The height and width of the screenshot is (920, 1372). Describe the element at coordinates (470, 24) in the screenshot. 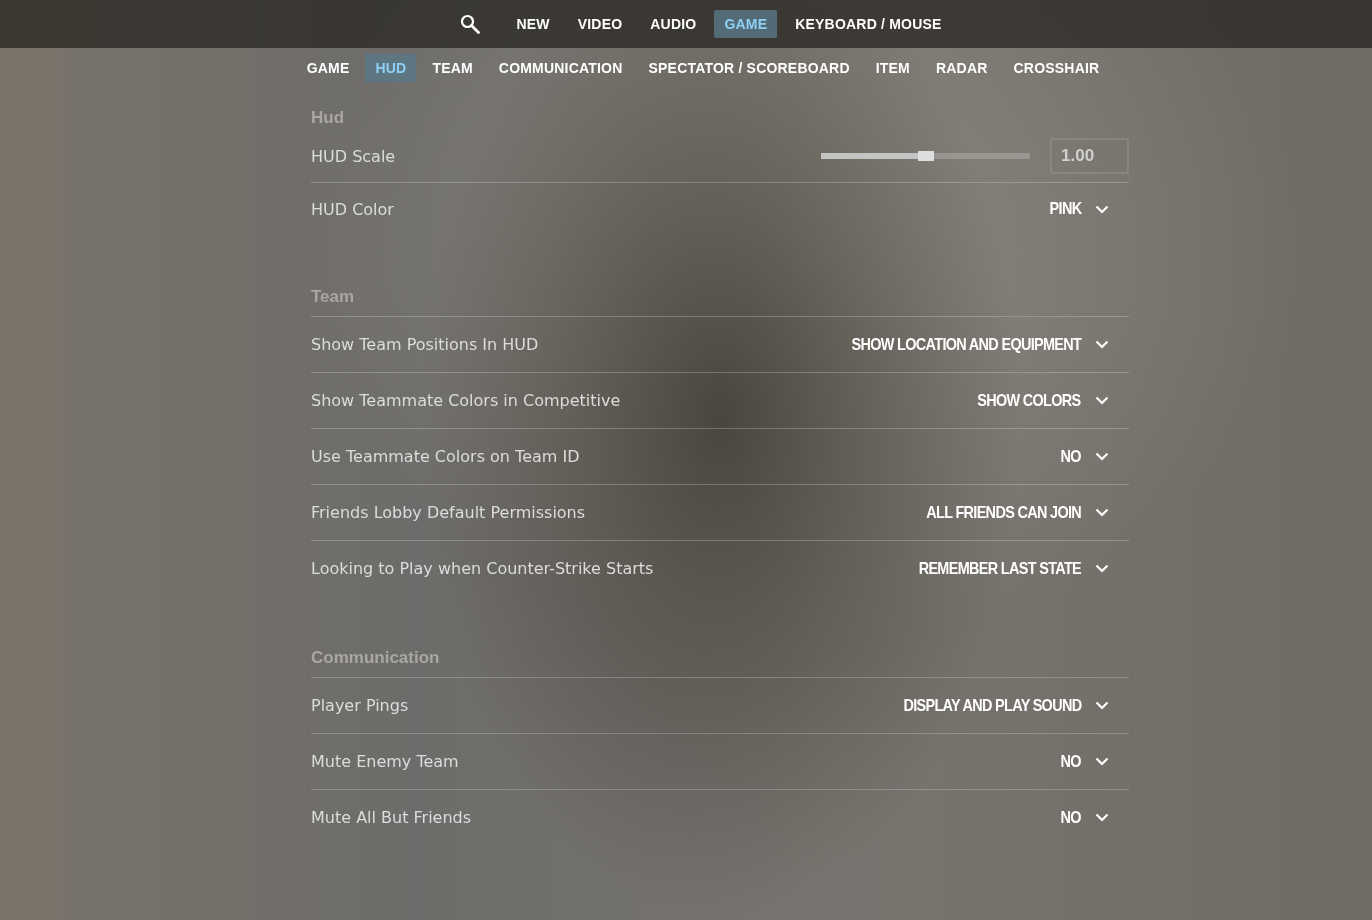

I see `search-icon` at that location.